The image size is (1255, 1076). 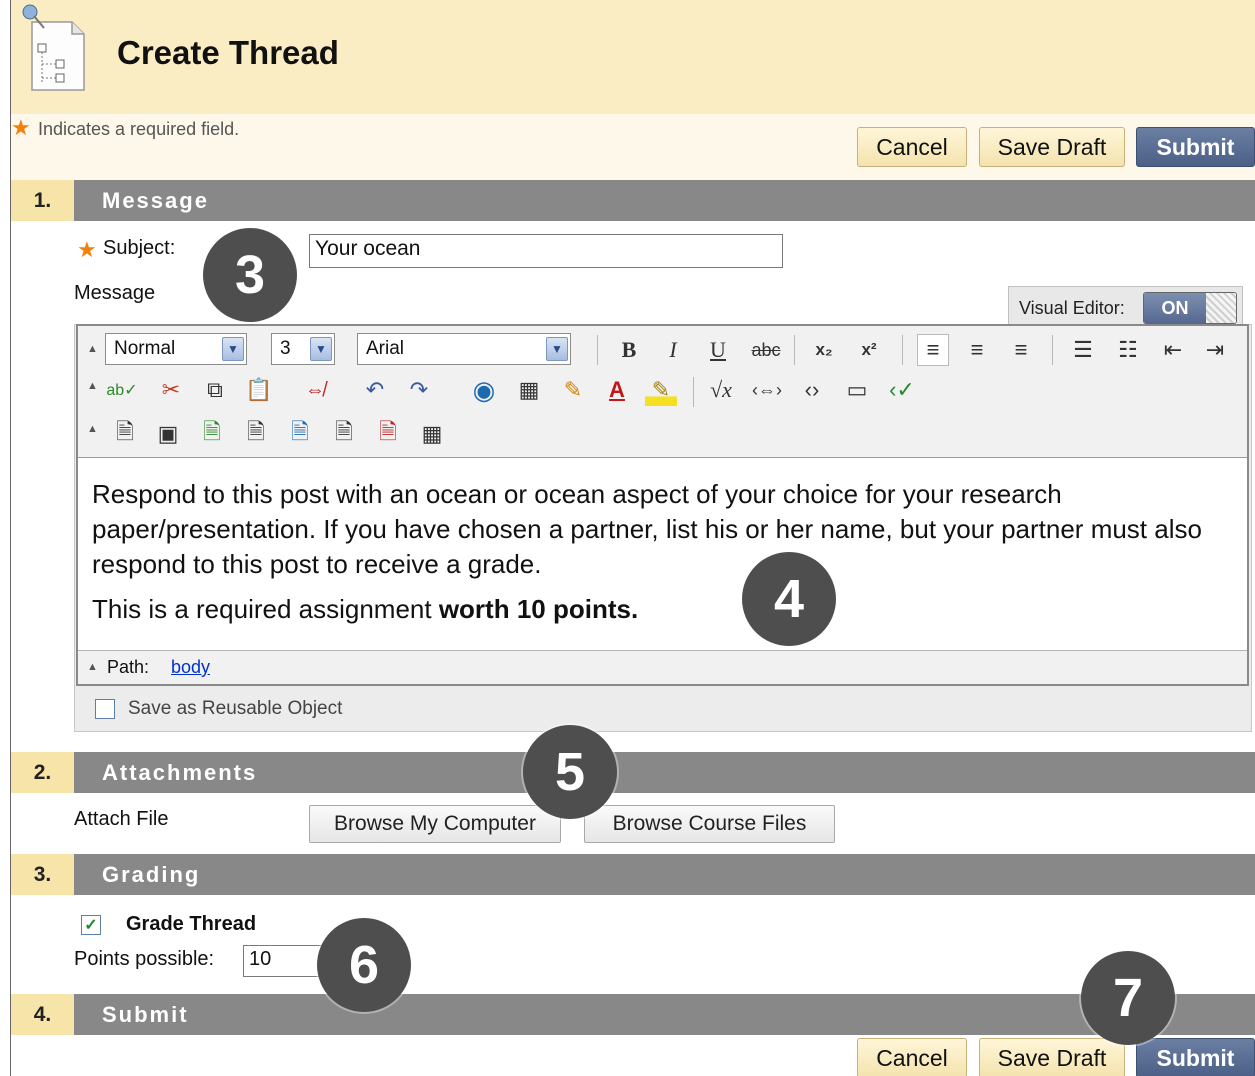 What do you see at coordinates (664, 772) in the screenshot?
I see `section-header-attachments: Attachments` at bounding box center [664, 772].